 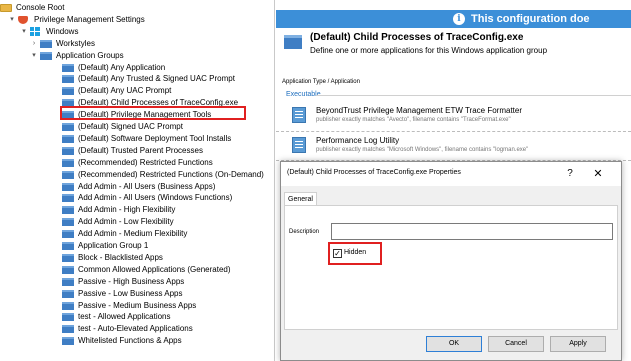 I want to click on tree-node-label: Common Allowed Applications (Generated), so click(x=154, y=269).